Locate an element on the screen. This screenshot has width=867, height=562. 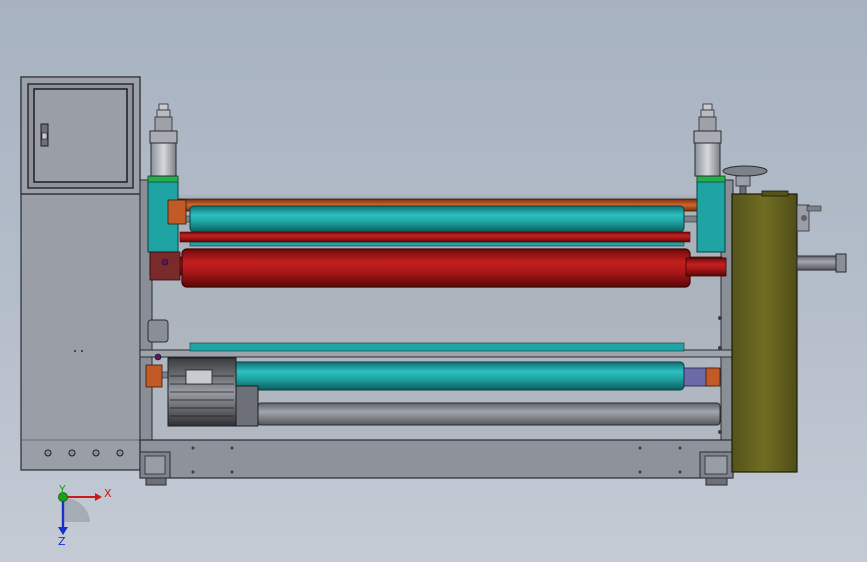
z-axis-label: Z is located at coordinates (62, 541).